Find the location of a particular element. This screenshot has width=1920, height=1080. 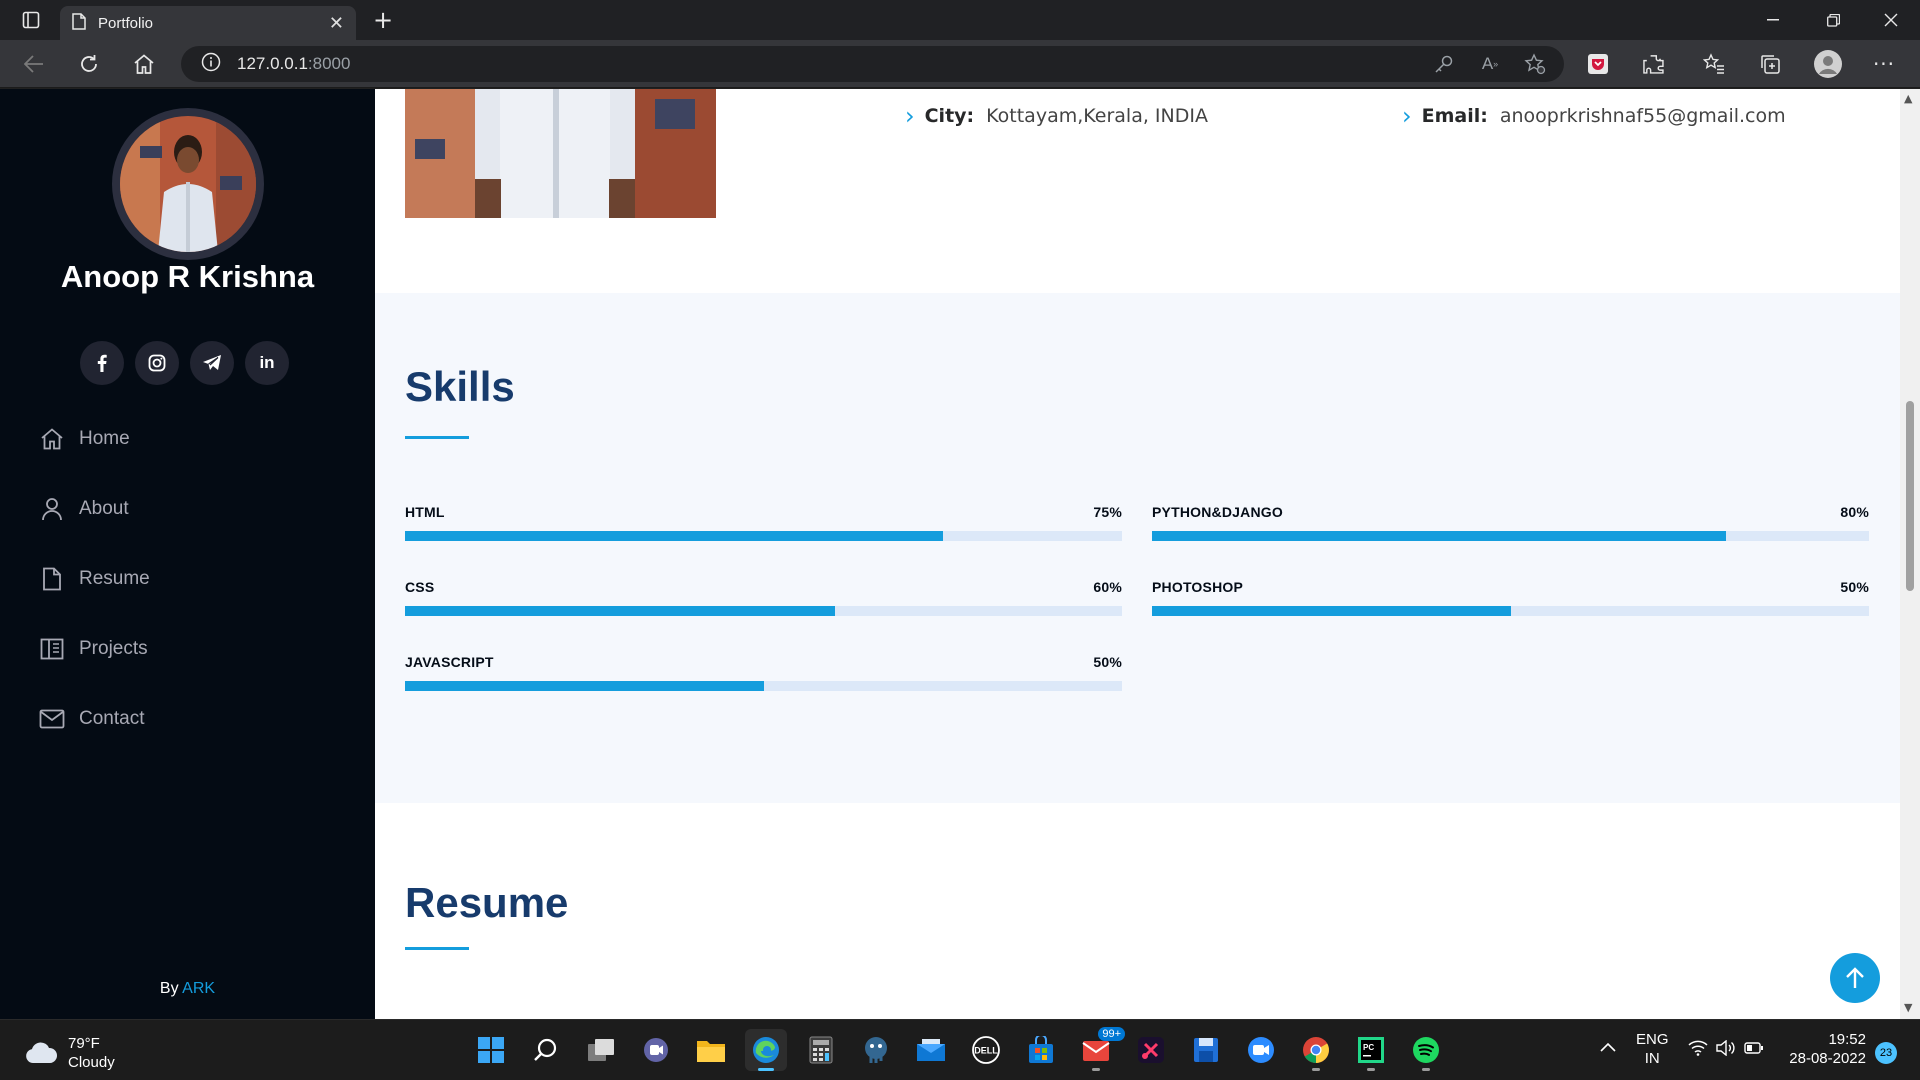

taskbar-apps: DELL 99+ PC is located at coordinates (958, 1049).